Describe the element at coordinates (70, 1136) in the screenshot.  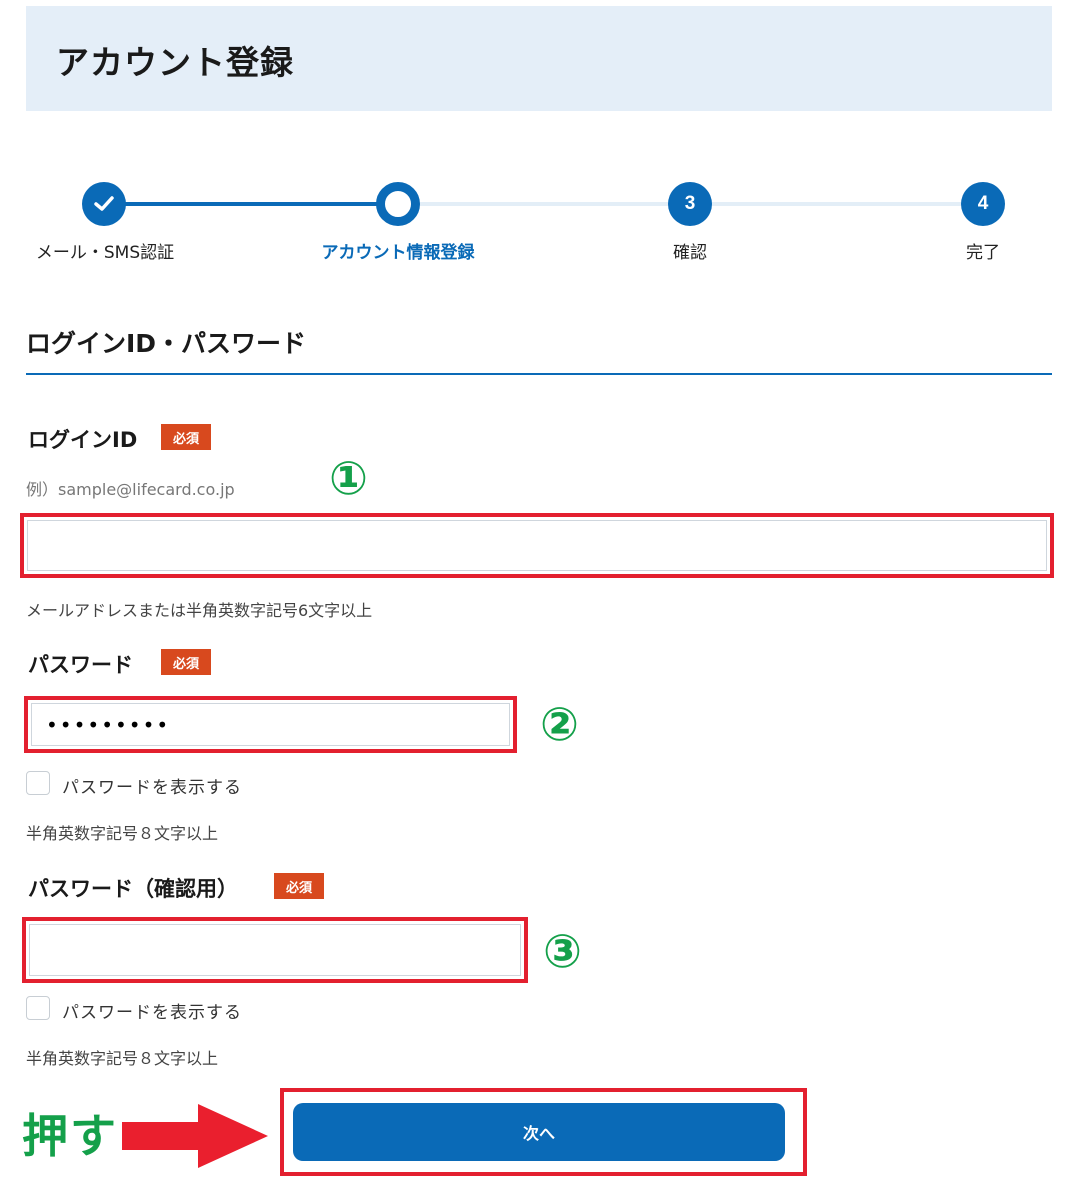
I see `push-annotation-label: 押す` at that location.